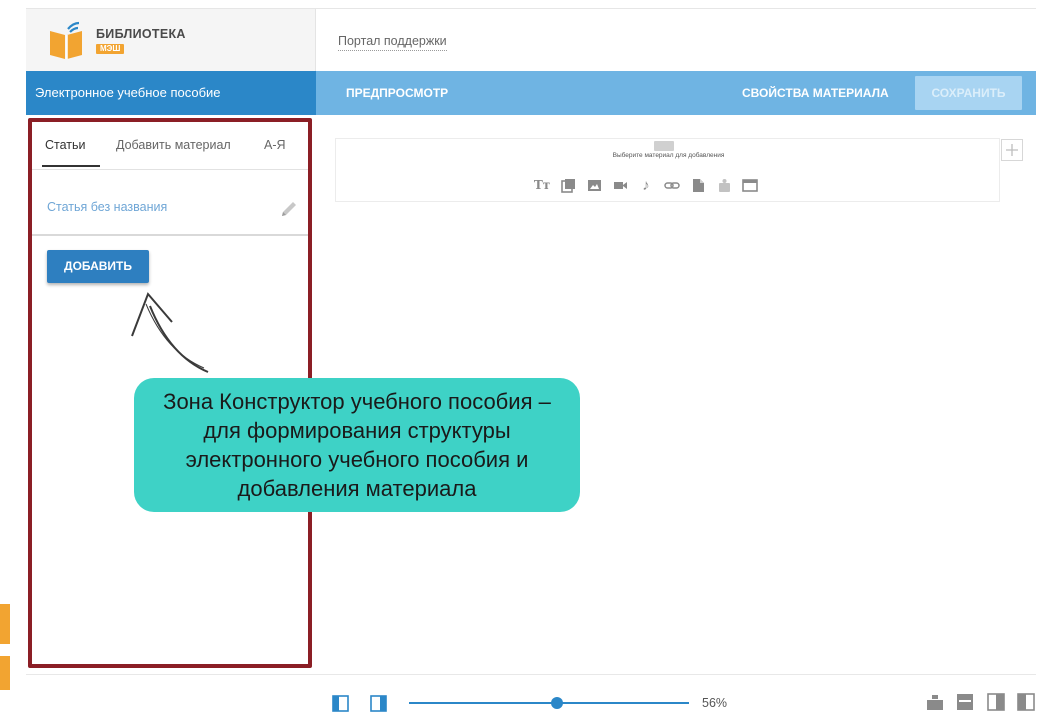  What do you see at coordinates (668, 155) in the screenshot?
I see `material-hint: Выберите материал для добавления` at bounding box center [668, 155].